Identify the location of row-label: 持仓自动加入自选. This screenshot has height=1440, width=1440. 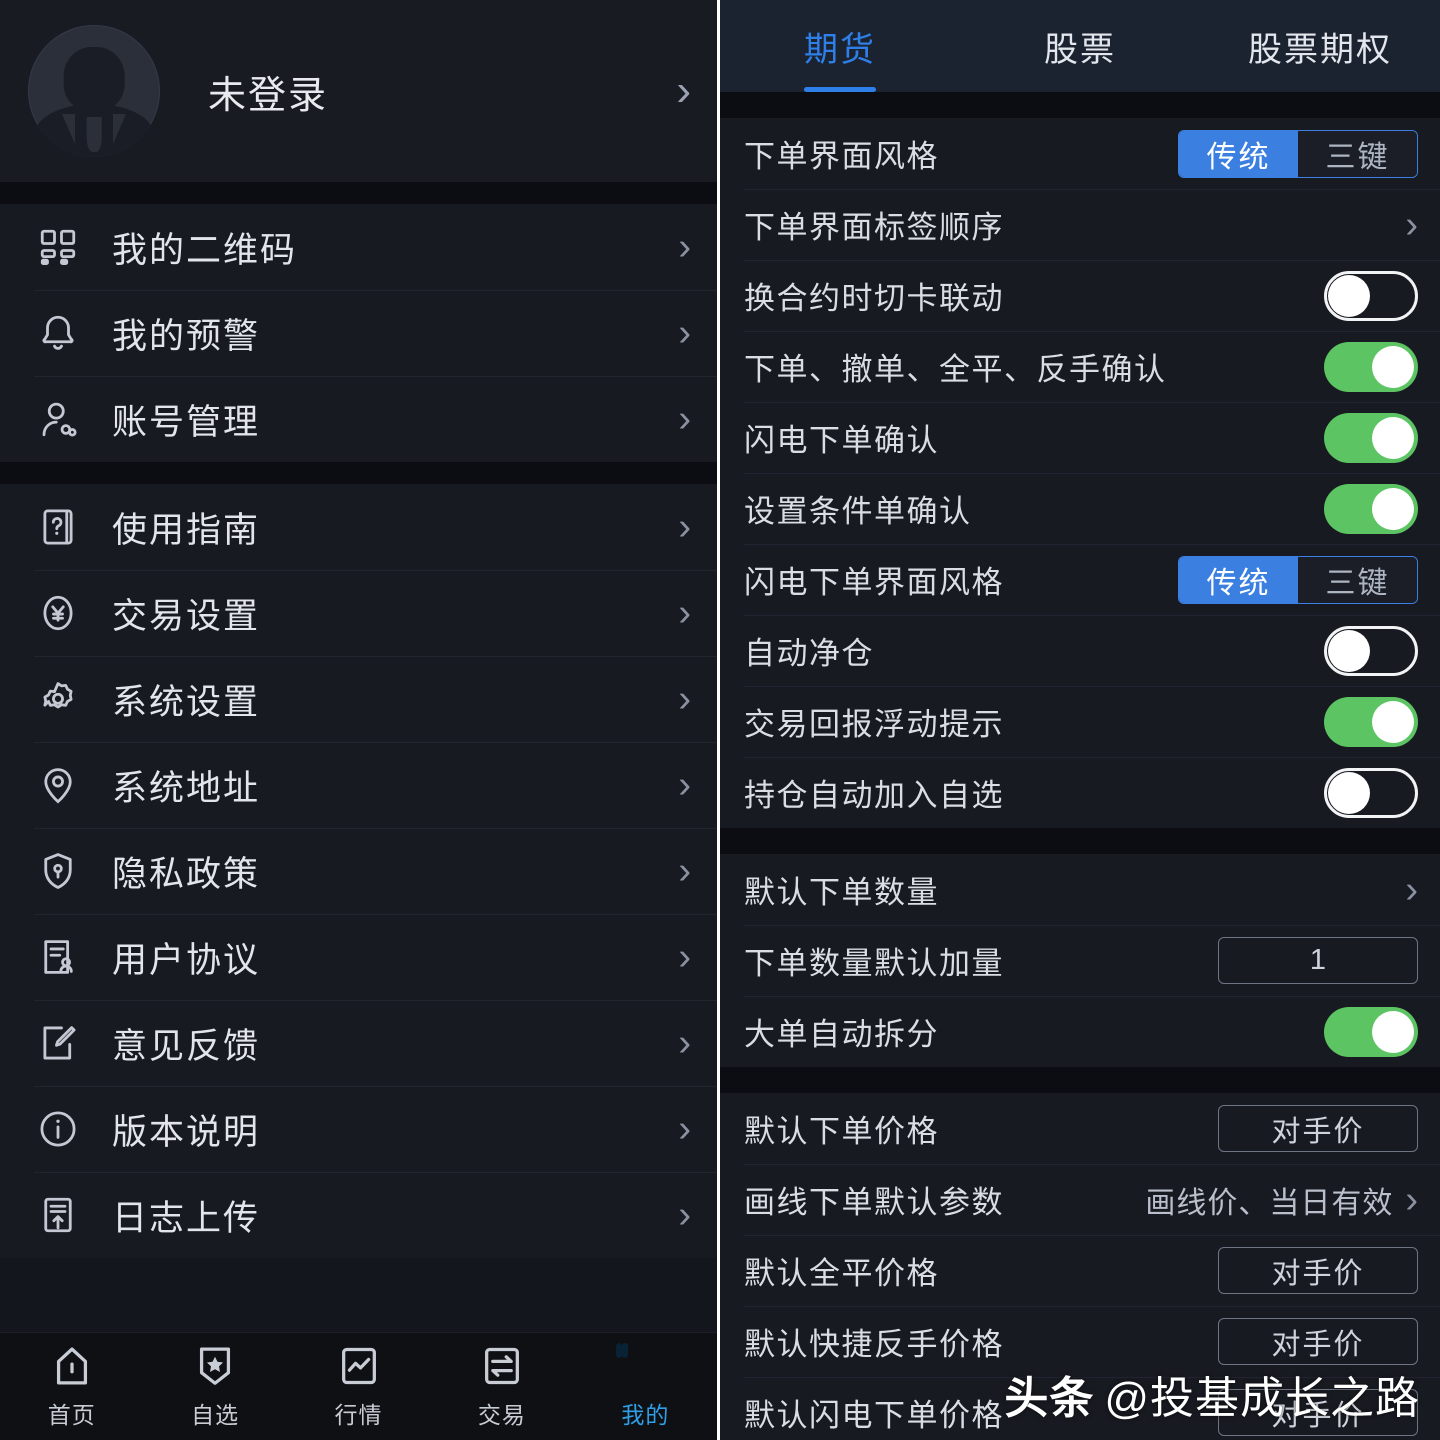
(874, 795).